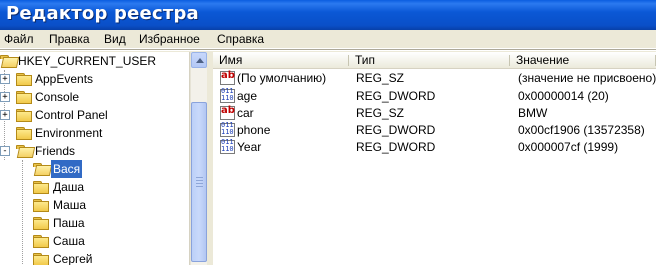  Describe the element at coordinates (169, 39) in the screenshot. I see `menu-favorites: Избранное` at that location.